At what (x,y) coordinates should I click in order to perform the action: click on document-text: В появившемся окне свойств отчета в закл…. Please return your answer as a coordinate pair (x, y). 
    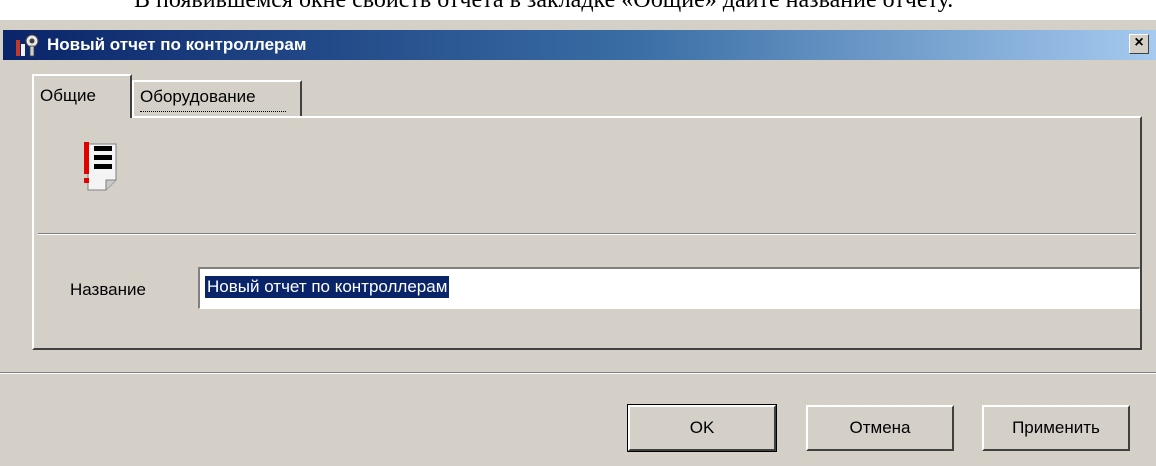
    Looking at the image, I should click on (578, 10).